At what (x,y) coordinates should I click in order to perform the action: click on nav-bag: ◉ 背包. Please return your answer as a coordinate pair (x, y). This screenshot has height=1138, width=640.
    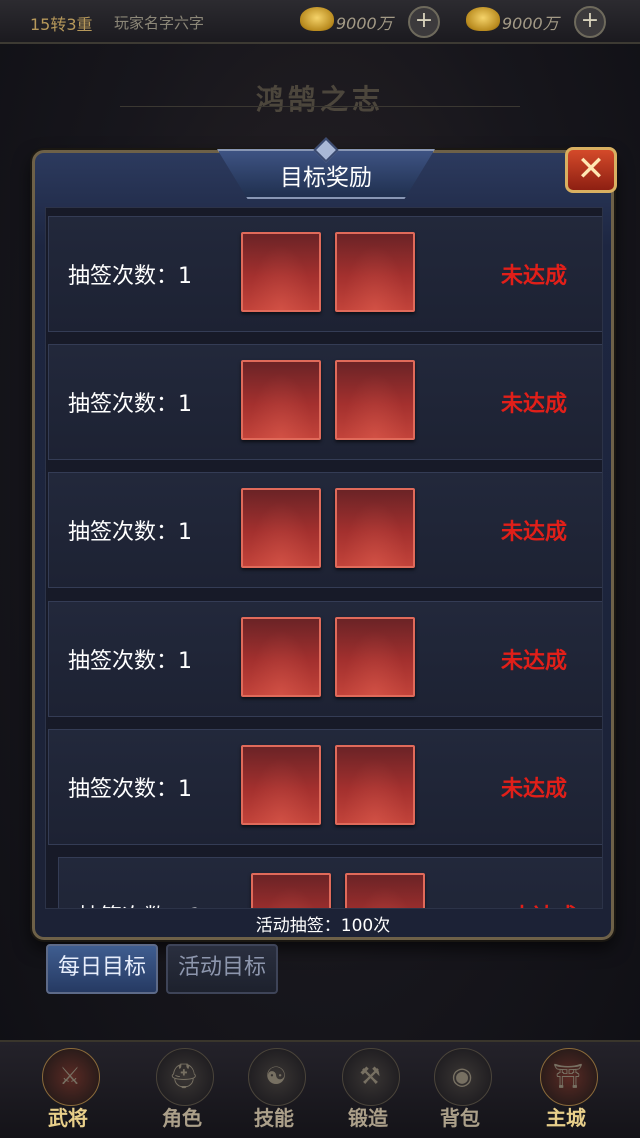
    Looking at the image, I should click on (460, 1090).